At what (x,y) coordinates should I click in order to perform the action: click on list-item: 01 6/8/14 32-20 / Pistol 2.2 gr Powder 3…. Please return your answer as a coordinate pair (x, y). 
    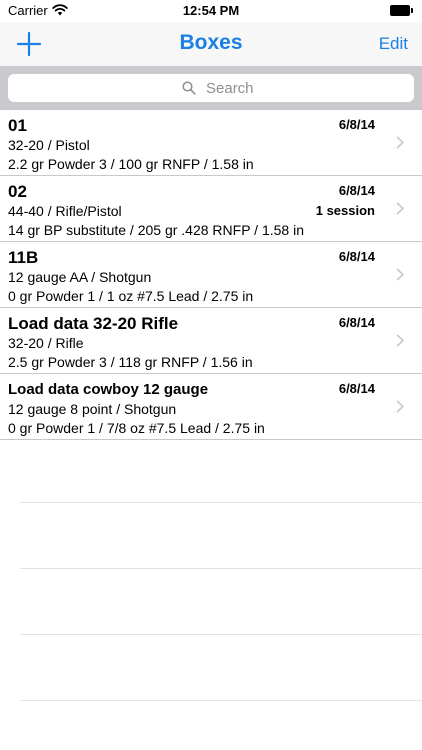
    Looking at the image, I should click on (211, 143).